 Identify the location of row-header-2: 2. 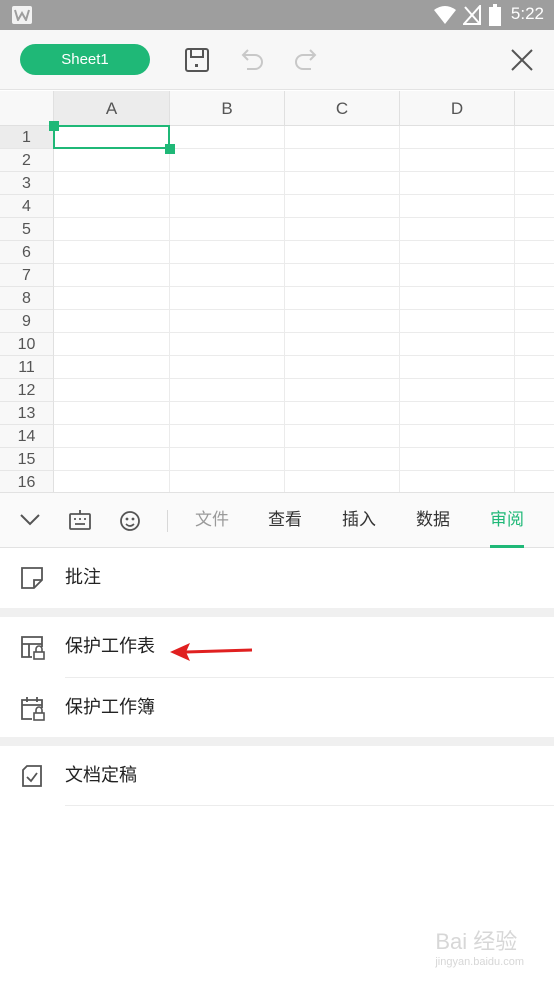
(27, 160).